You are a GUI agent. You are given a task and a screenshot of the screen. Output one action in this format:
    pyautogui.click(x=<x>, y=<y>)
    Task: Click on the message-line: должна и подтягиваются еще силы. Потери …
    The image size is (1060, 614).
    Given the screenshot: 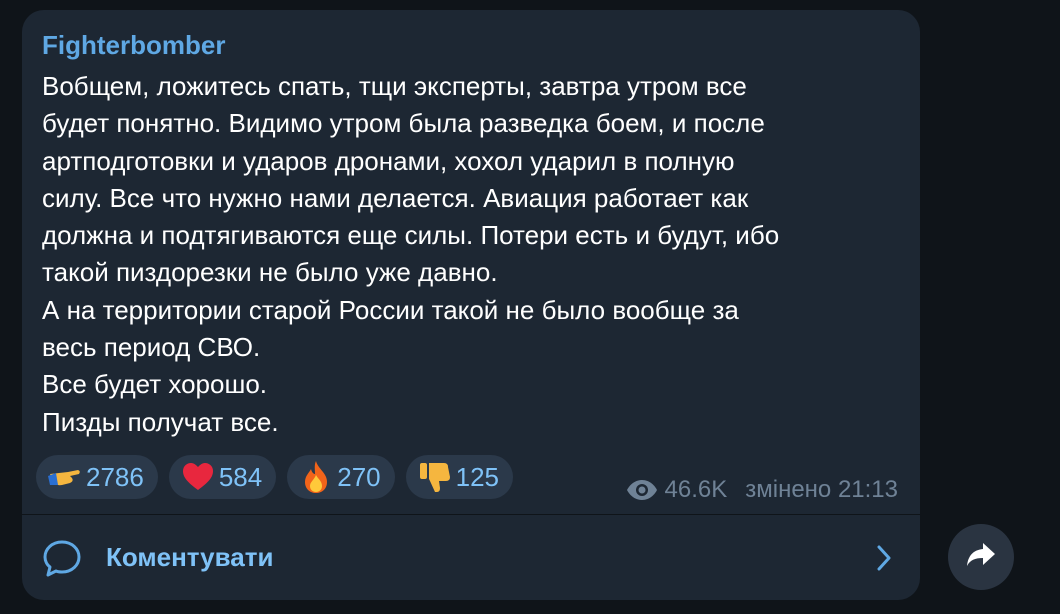 What is the action you would take?
    pyautogui.click(x=411, y=235)
    